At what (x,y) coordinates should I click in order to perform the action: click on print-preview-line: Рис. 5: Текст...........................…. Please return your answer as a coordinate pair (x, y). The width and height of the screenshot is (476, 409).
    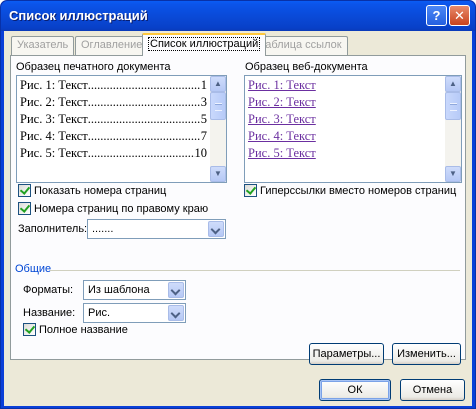
    Looking at the image, I should click on (113, 153).